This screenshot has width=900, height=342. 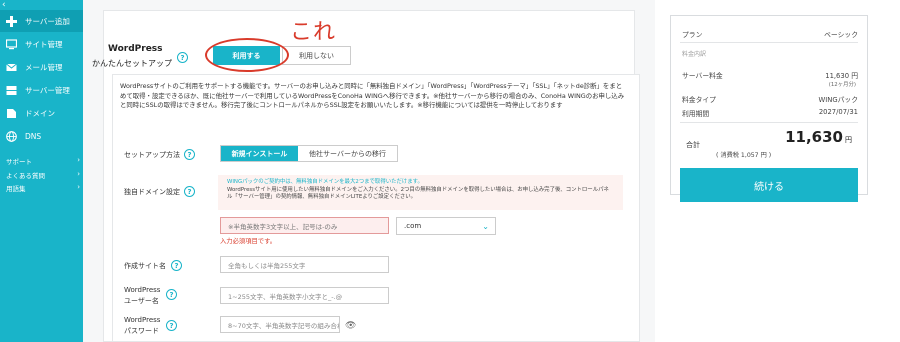 I want to click on site-name-input: 全角もしくは半角255文字, so click(x=304, y=264).